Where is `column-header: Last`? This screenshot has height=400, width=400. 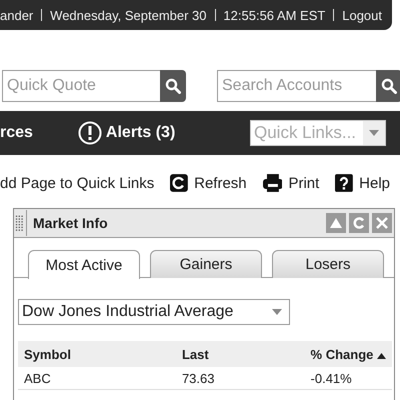
column-header: Last is located at coordinates (195, 354).